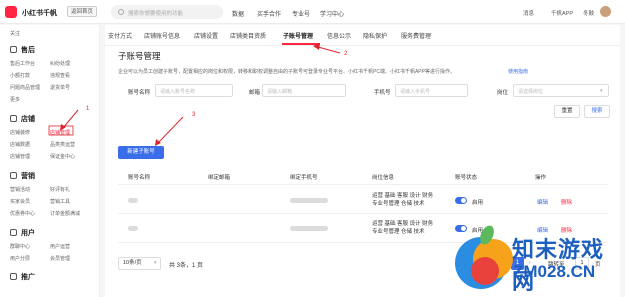  What do you see at coordinates (562, 13) in the screenshot?
I see `app-link: 千帆APP` at bounding box center [562, 13].